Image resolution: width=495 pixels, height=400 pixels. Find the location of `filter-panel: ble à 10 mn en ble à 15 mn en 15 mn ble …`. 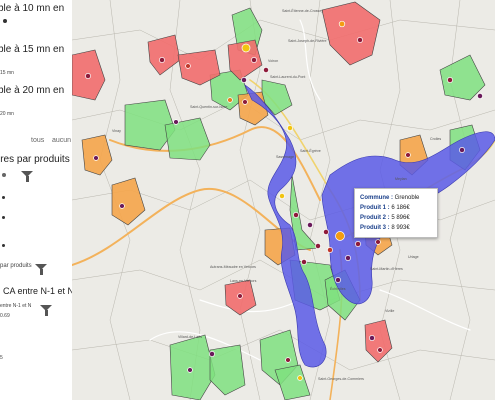

filter-panel: ble à 10 mn en ble à 15 mn en 15 mn ble … is located at coordinates (36, 200).